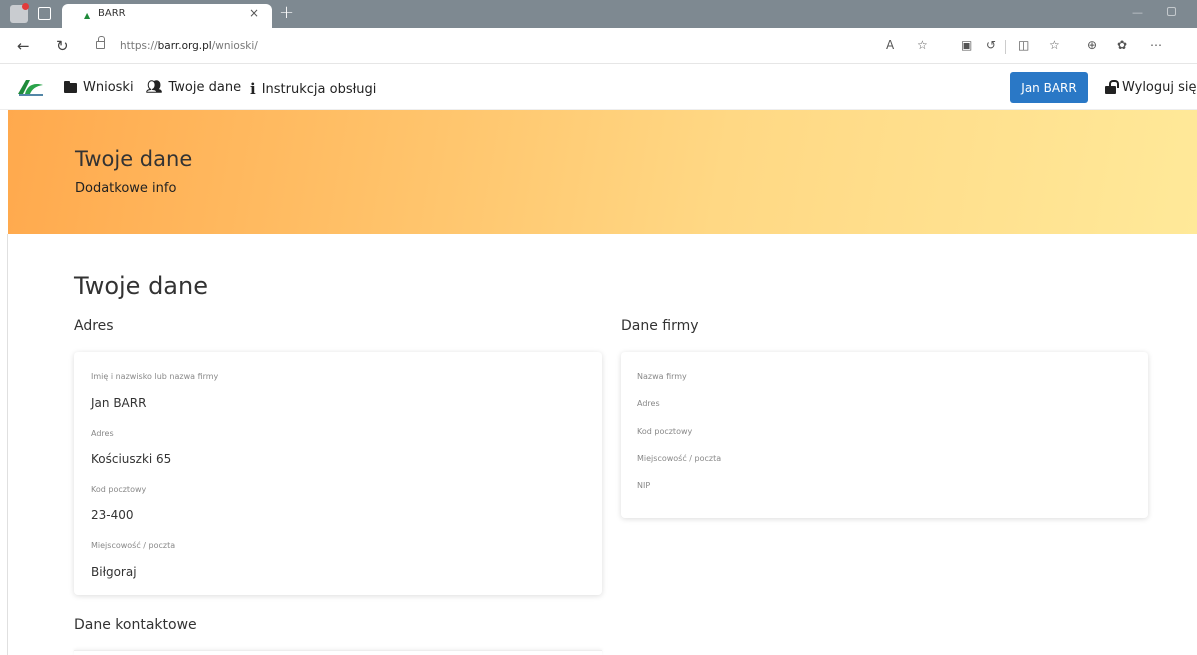 This screenshot has width=1197, height=655. I want to click on logout-link: Wyloguj się, so click(1151, 87).